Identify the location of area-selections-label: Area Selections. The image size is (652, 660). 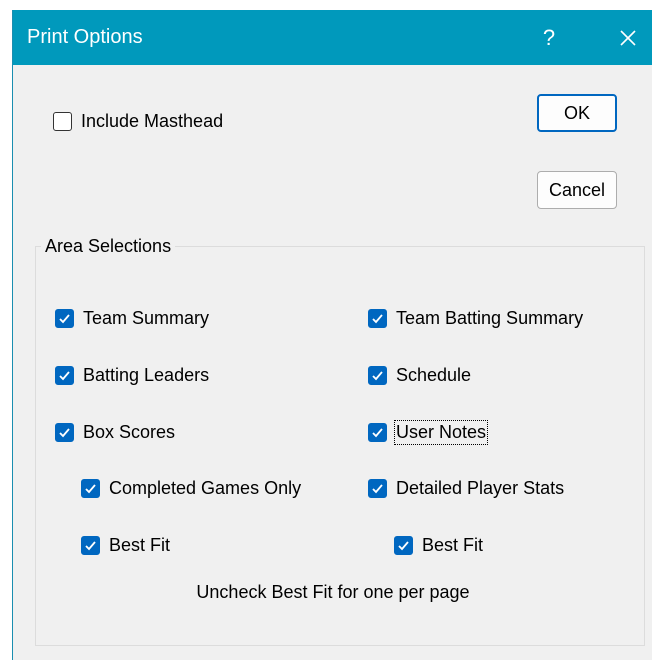
(108, 246).